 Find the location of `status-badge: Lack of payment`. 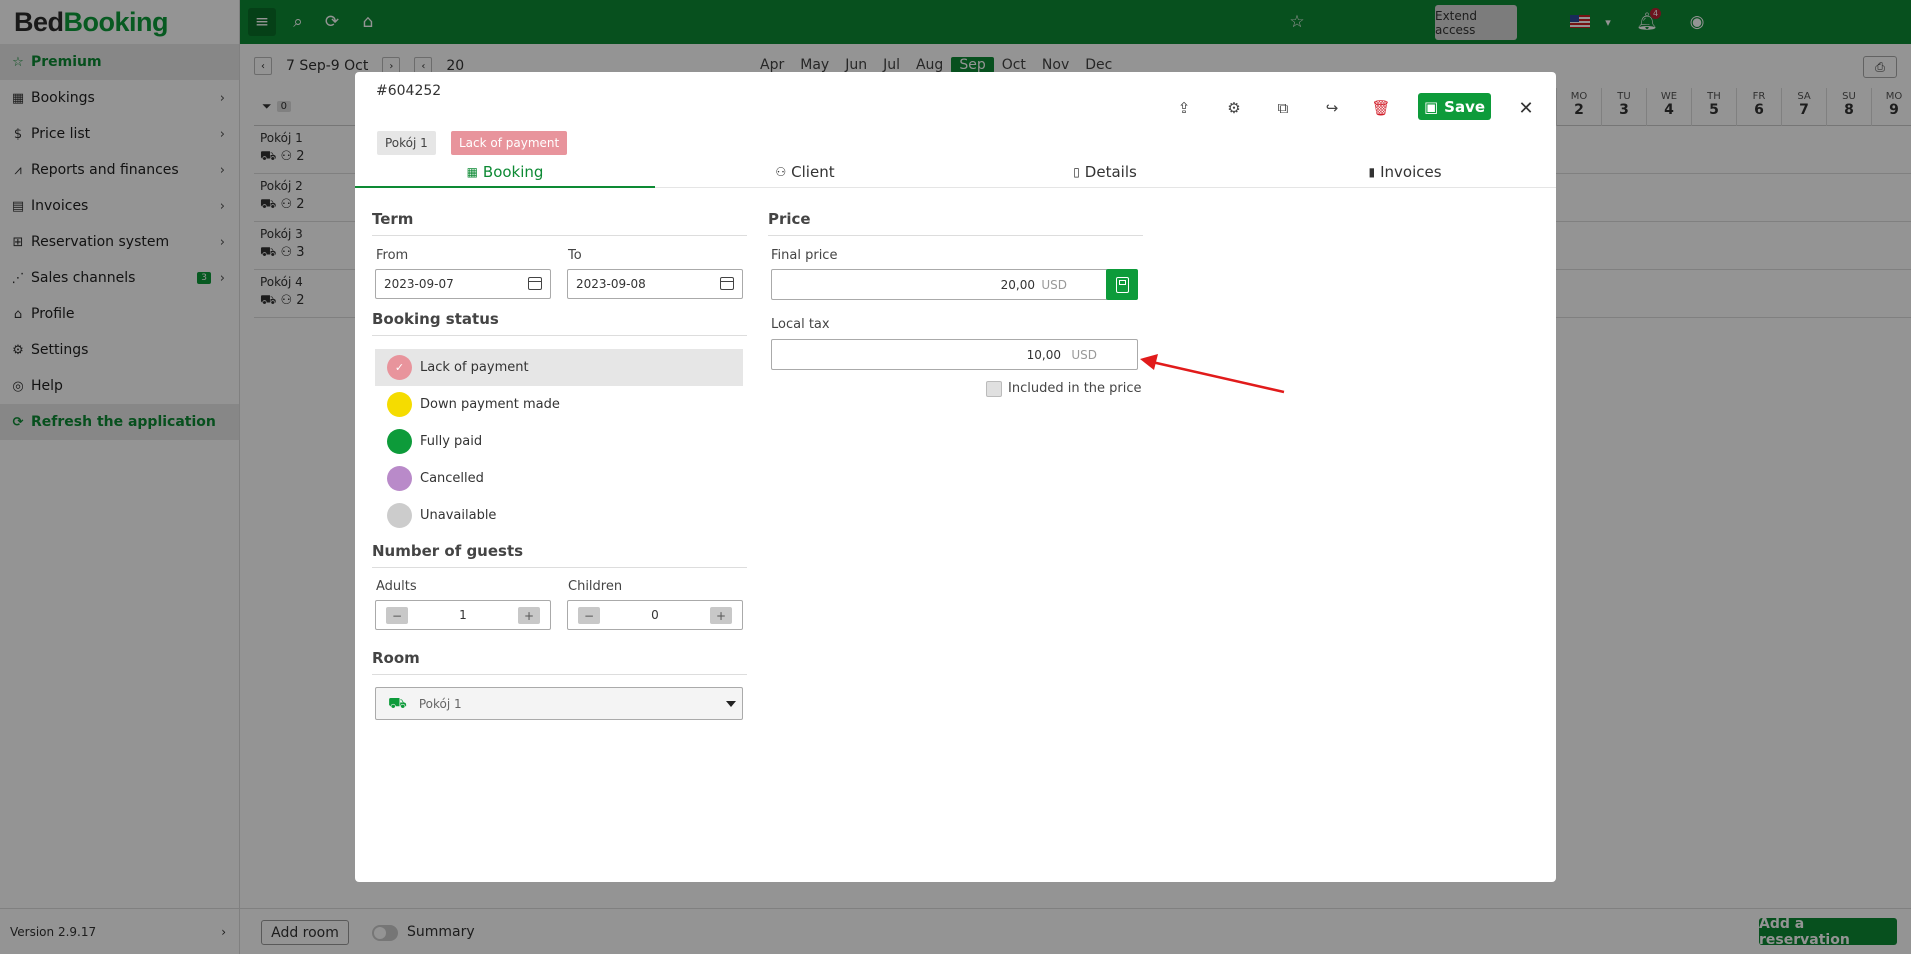

status-badge: Lack of payment is located at coordinates (509, 143).